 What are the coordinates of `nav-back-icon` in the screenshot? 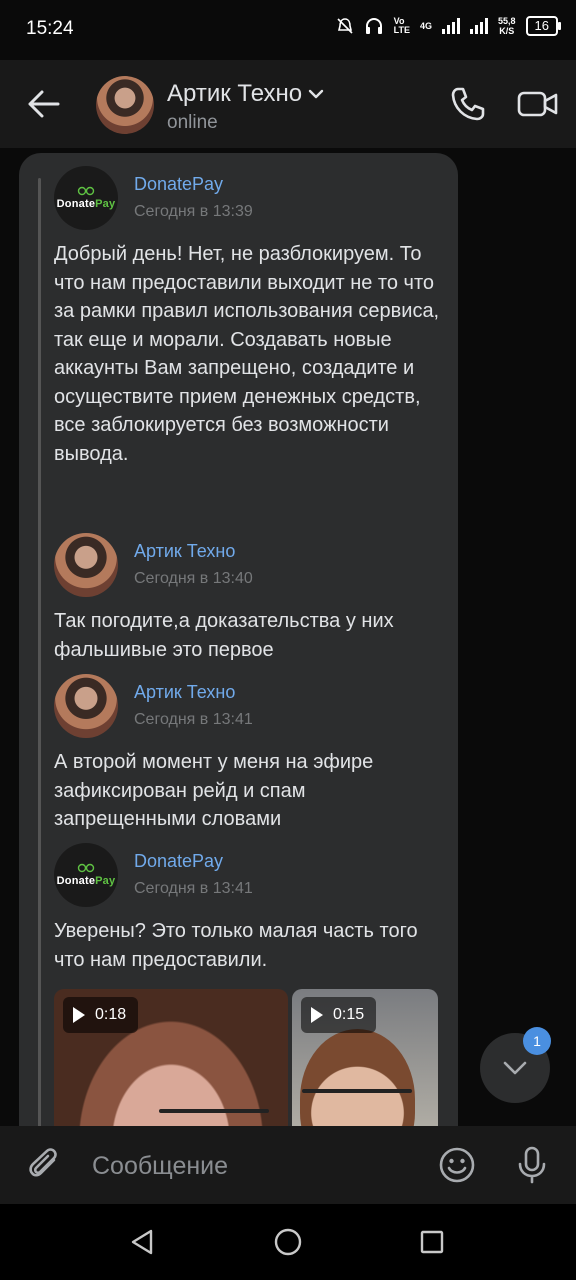 It's located at (142, 1242).